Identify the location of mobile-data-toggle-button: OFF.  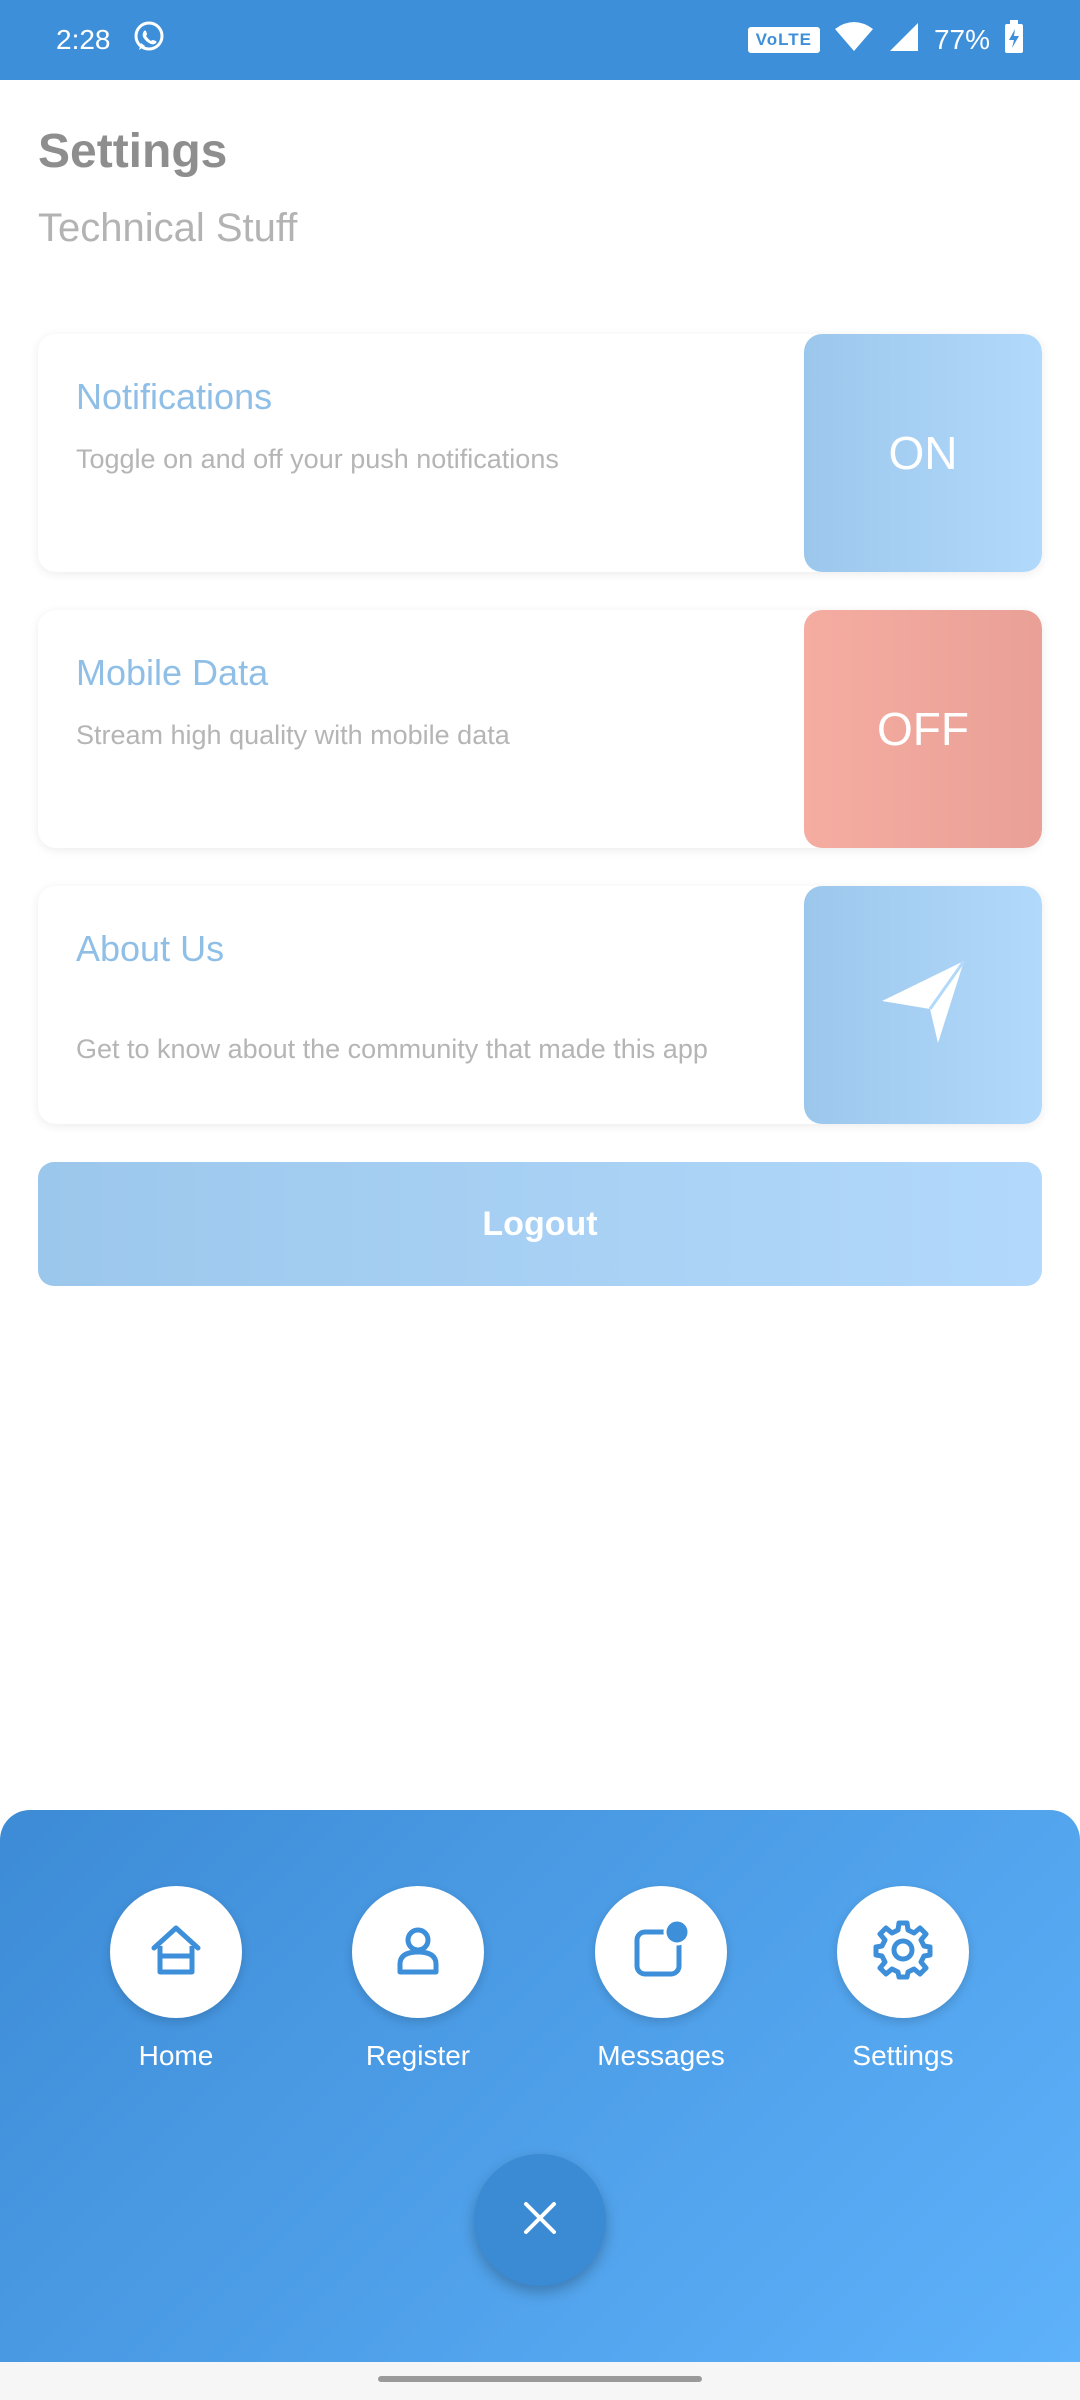
(923, 729).